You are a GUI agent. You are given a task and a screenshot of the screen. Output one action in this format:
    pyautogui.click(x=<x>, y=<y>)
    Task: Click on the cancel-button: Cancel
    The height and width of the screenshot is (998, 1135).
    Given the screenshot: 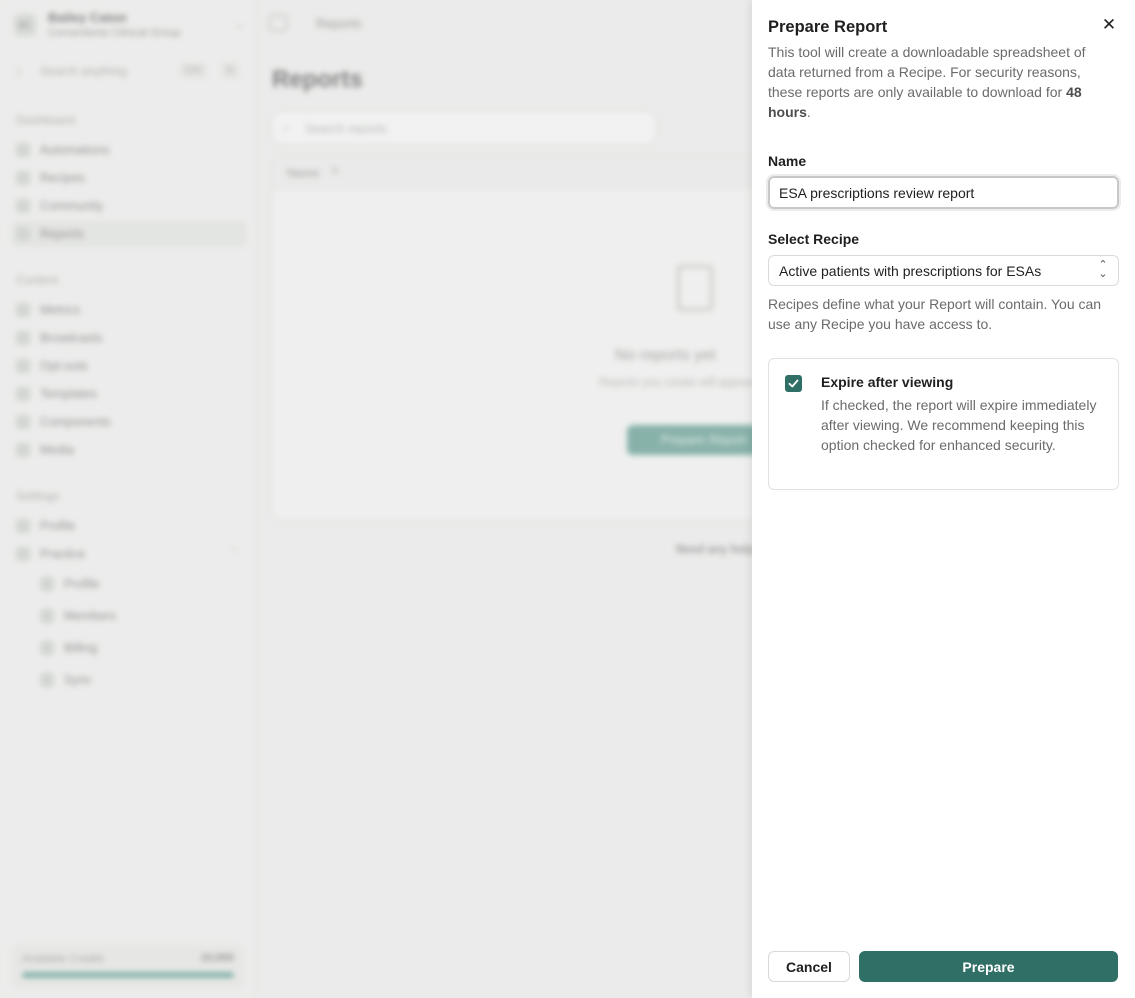 What is the action you would take?
    pyautogui.click(x=809, y=966)
    